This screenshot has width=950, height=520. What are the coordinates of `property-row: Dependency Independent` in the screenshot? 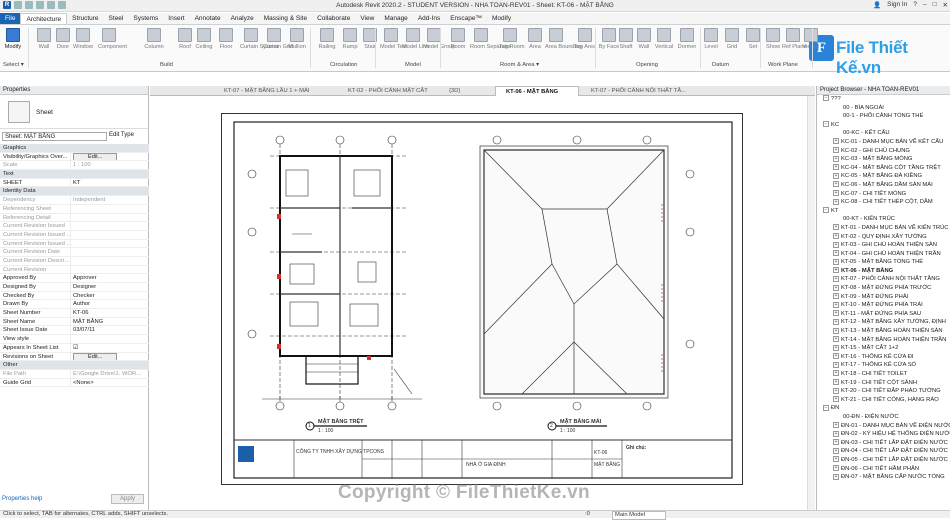 It's located at (74, 200).